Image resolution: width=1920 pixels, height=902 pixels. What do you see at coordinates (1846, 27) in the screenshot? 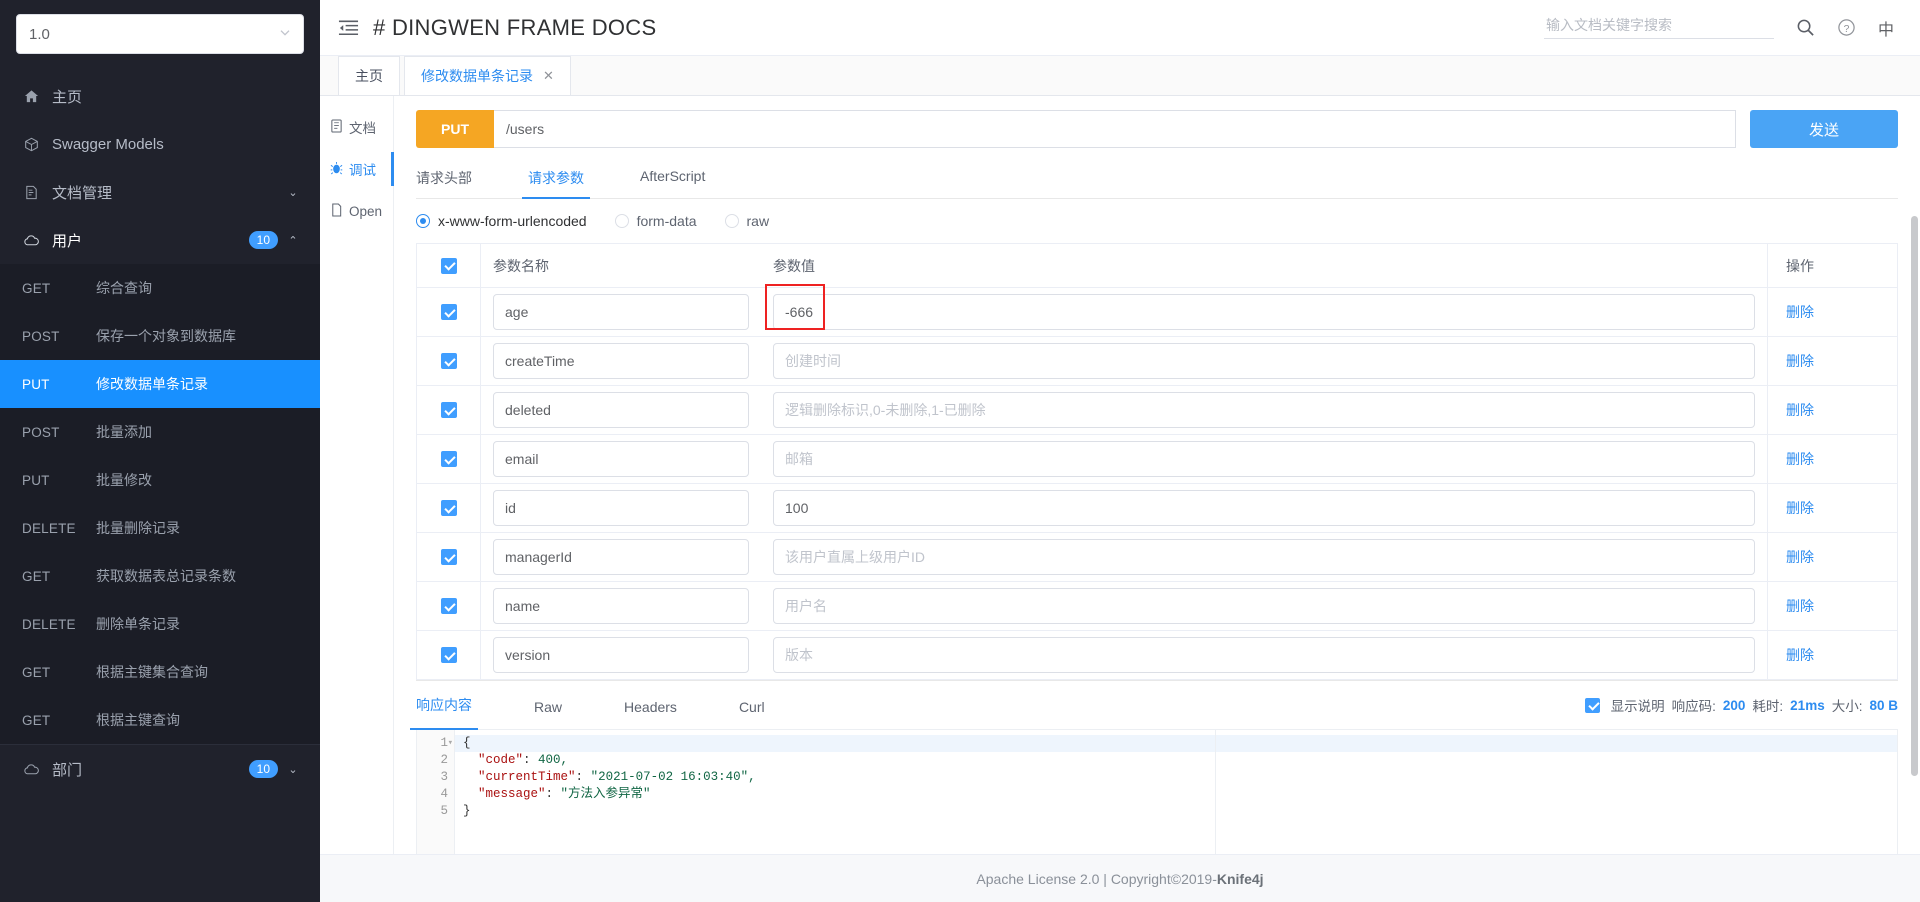
I see `help-circle-icon: ?` at bounding box center [1846, 27].